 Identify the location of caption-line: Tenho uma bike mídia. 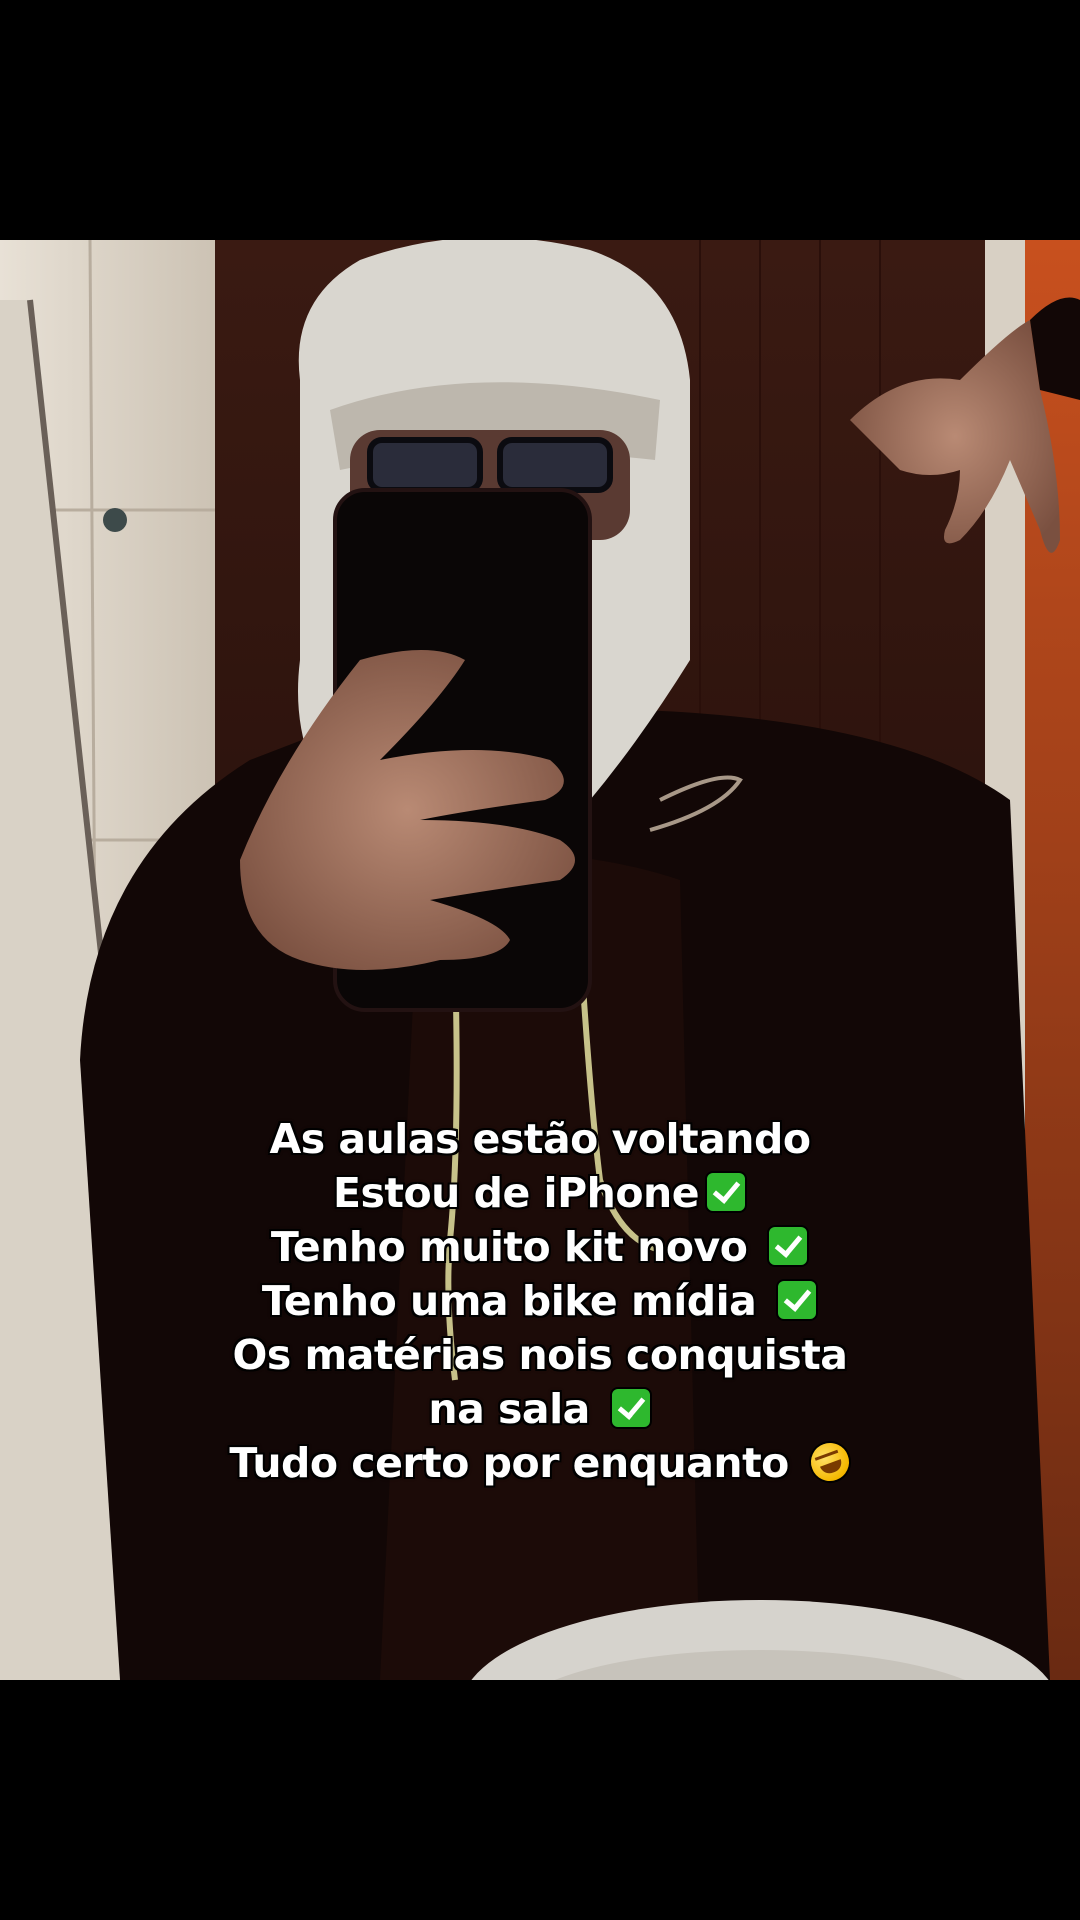
(540, 1301).